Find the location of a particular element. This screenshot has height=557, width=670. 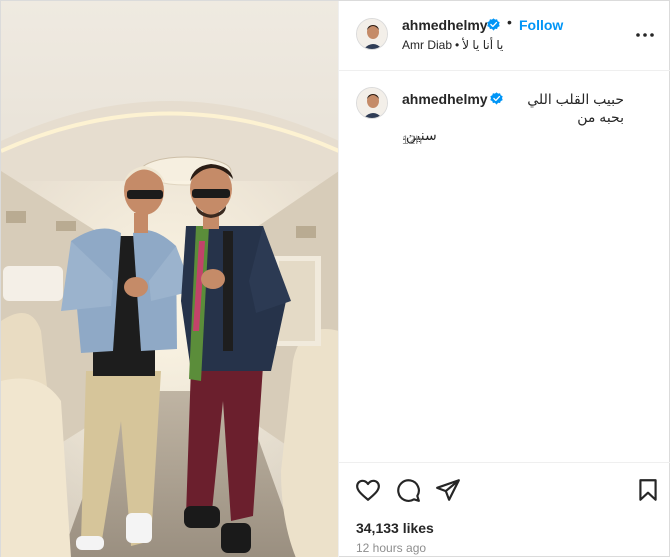

author-username: ahmedhelmy is located at coordinates (445, 25).